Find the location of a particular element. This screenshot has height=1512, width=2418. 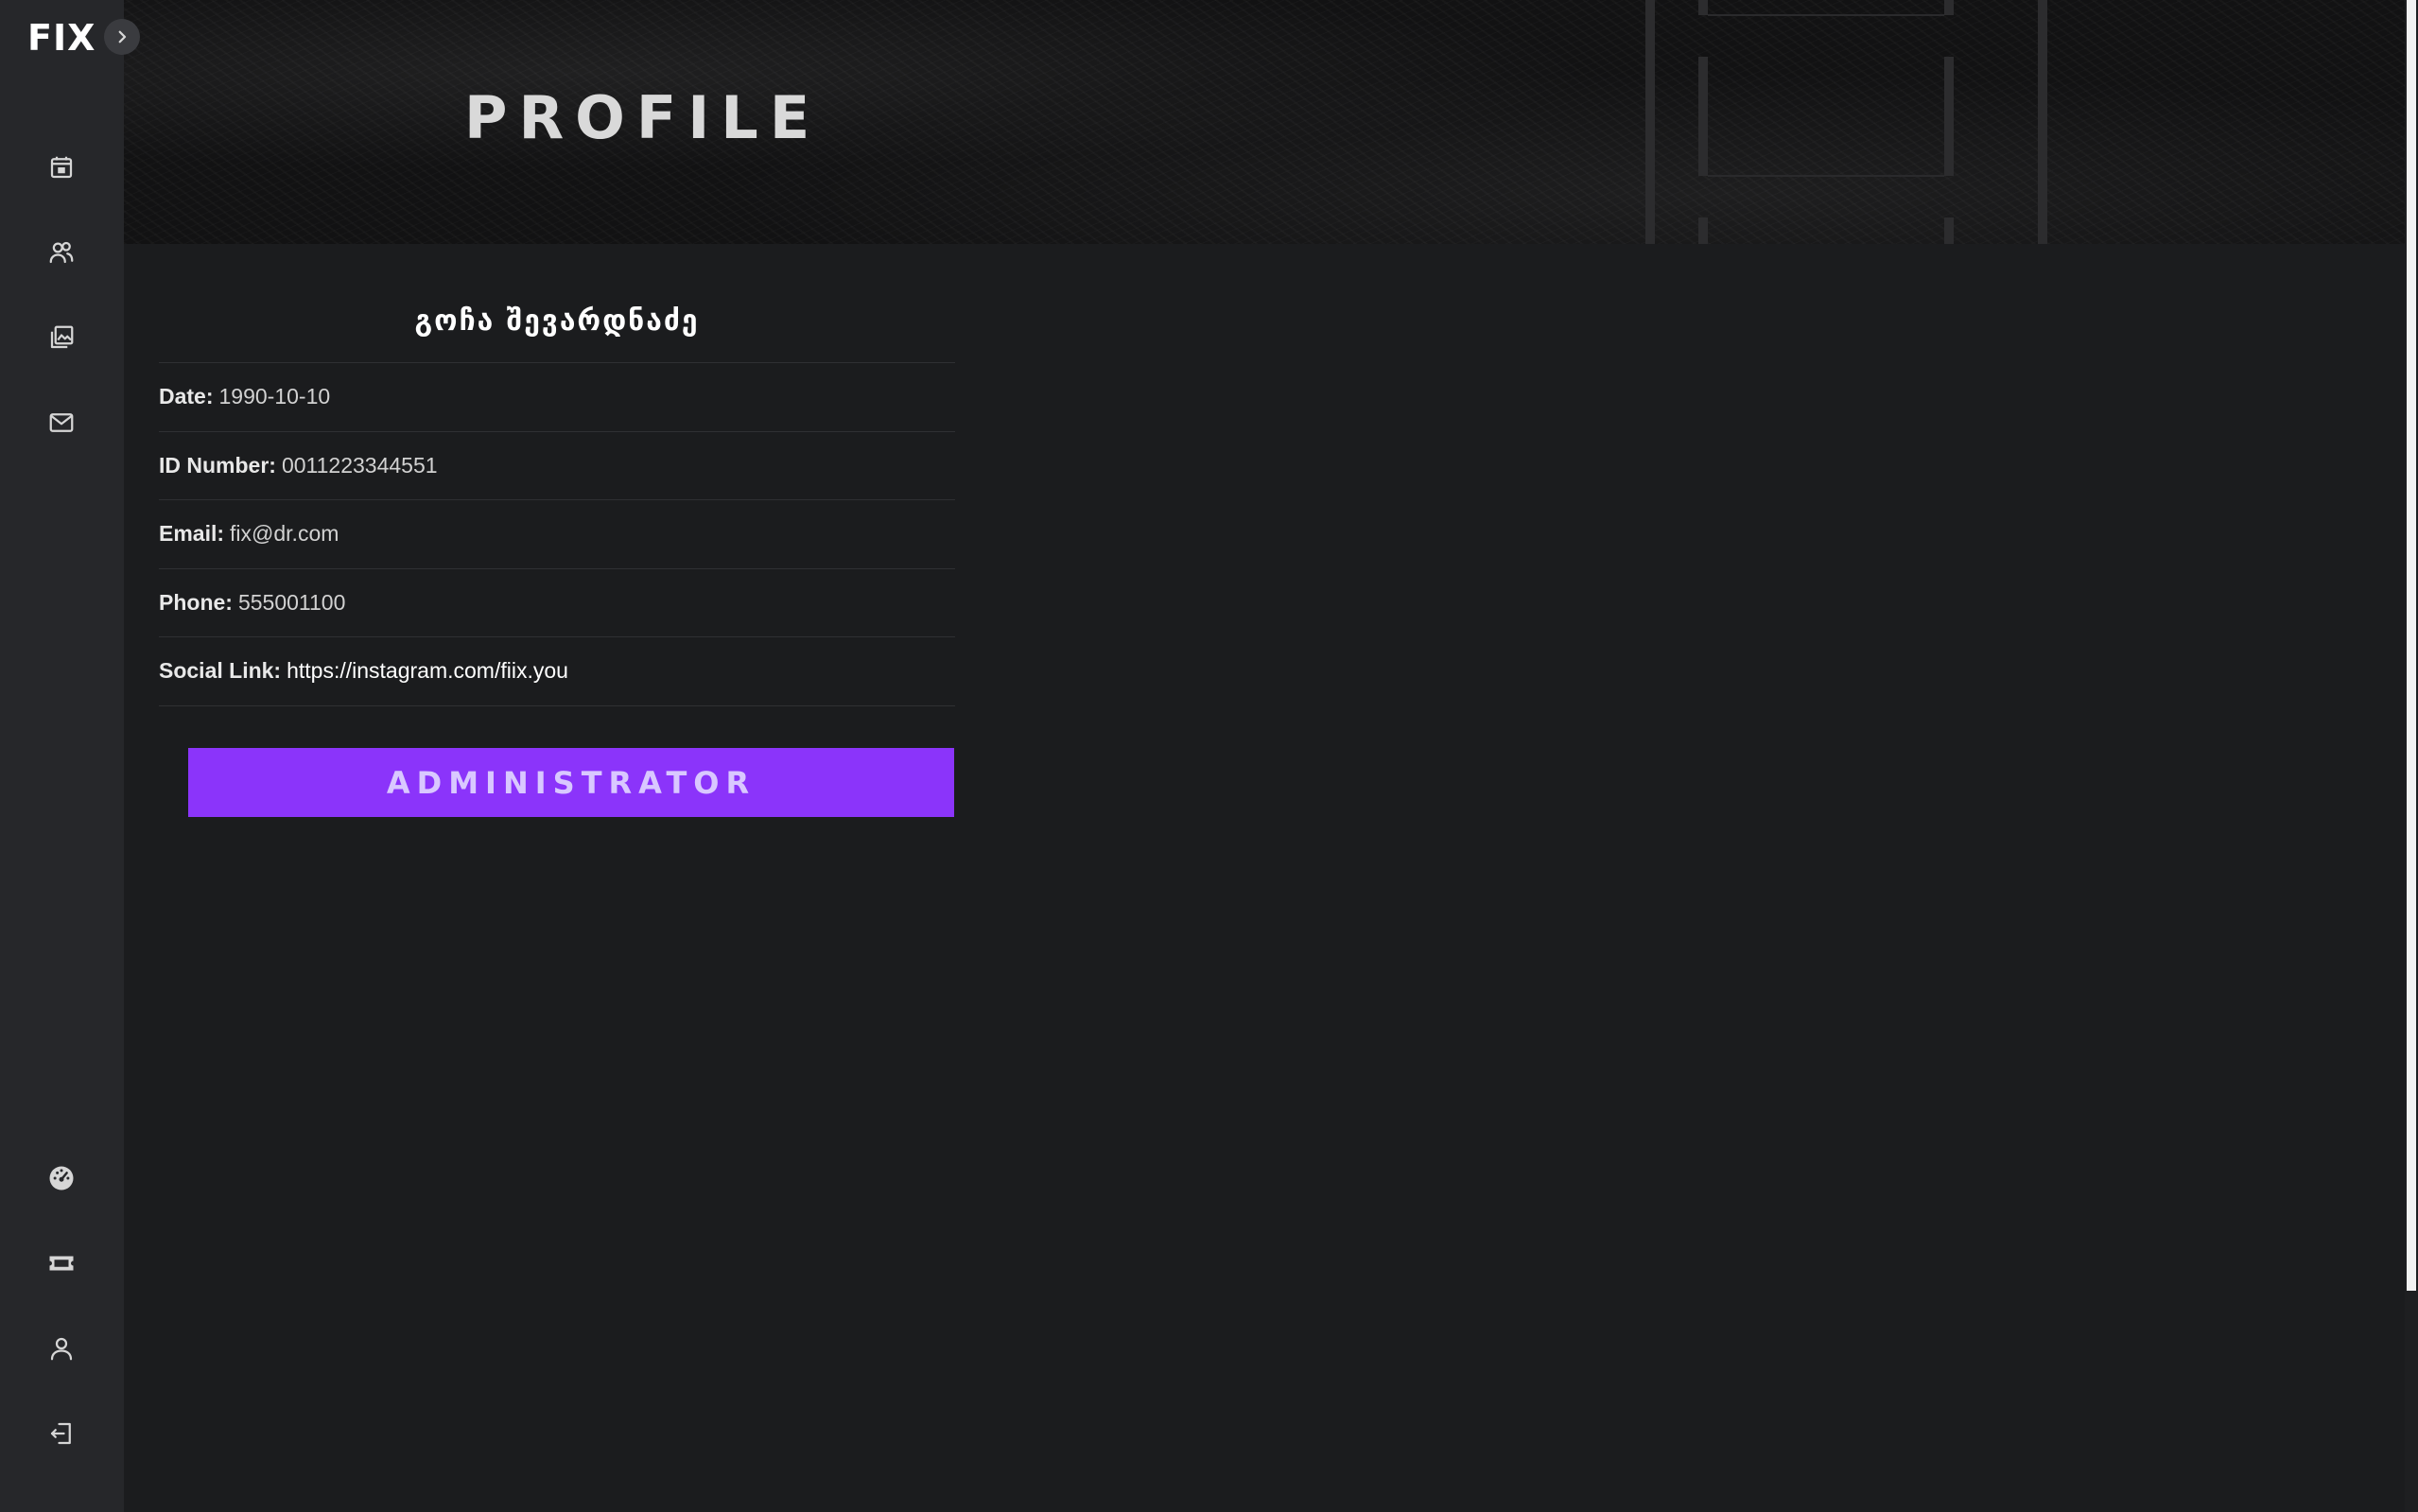

scrollbar-thumb is located at coordinates (2411, 645).